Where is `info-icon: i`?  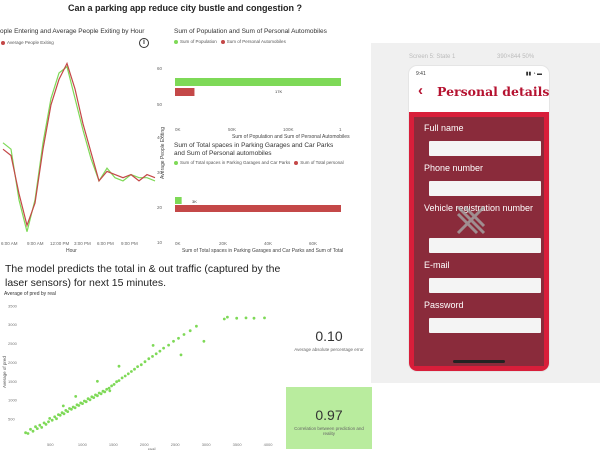
info-icon: i is located at coordinates (144, 43).